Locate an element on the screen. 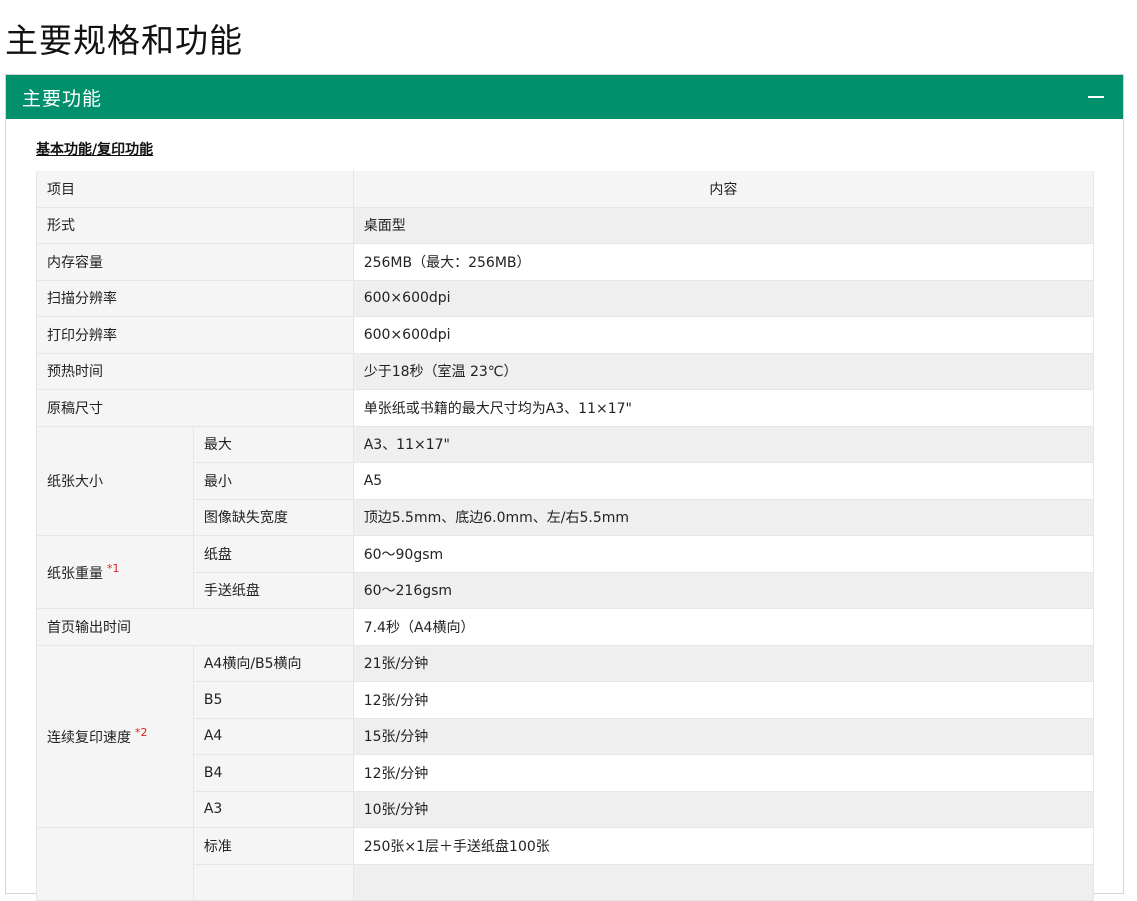 The width and height of the screenshot is (1137, 901). row-value: 250张×1层＋手送纸盘100张 is located at coordinates (723, 846).